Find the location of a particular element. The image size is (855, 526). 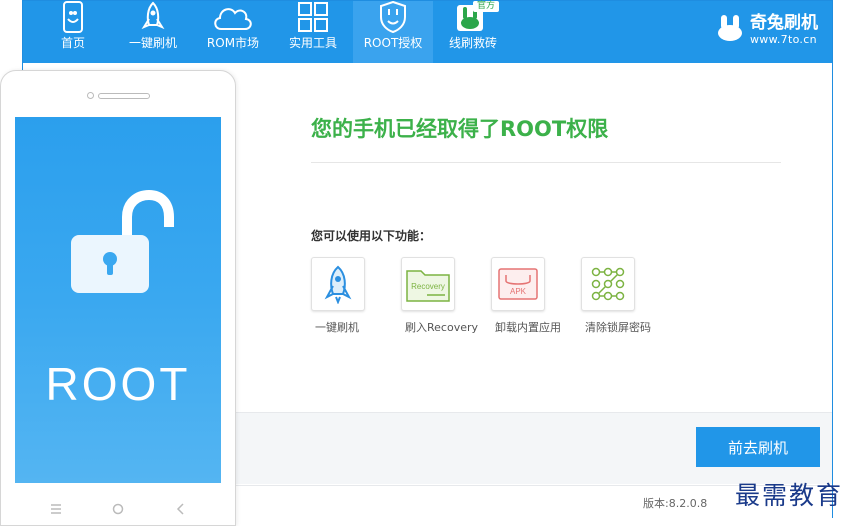

divider is located at coordinates (546, 162).